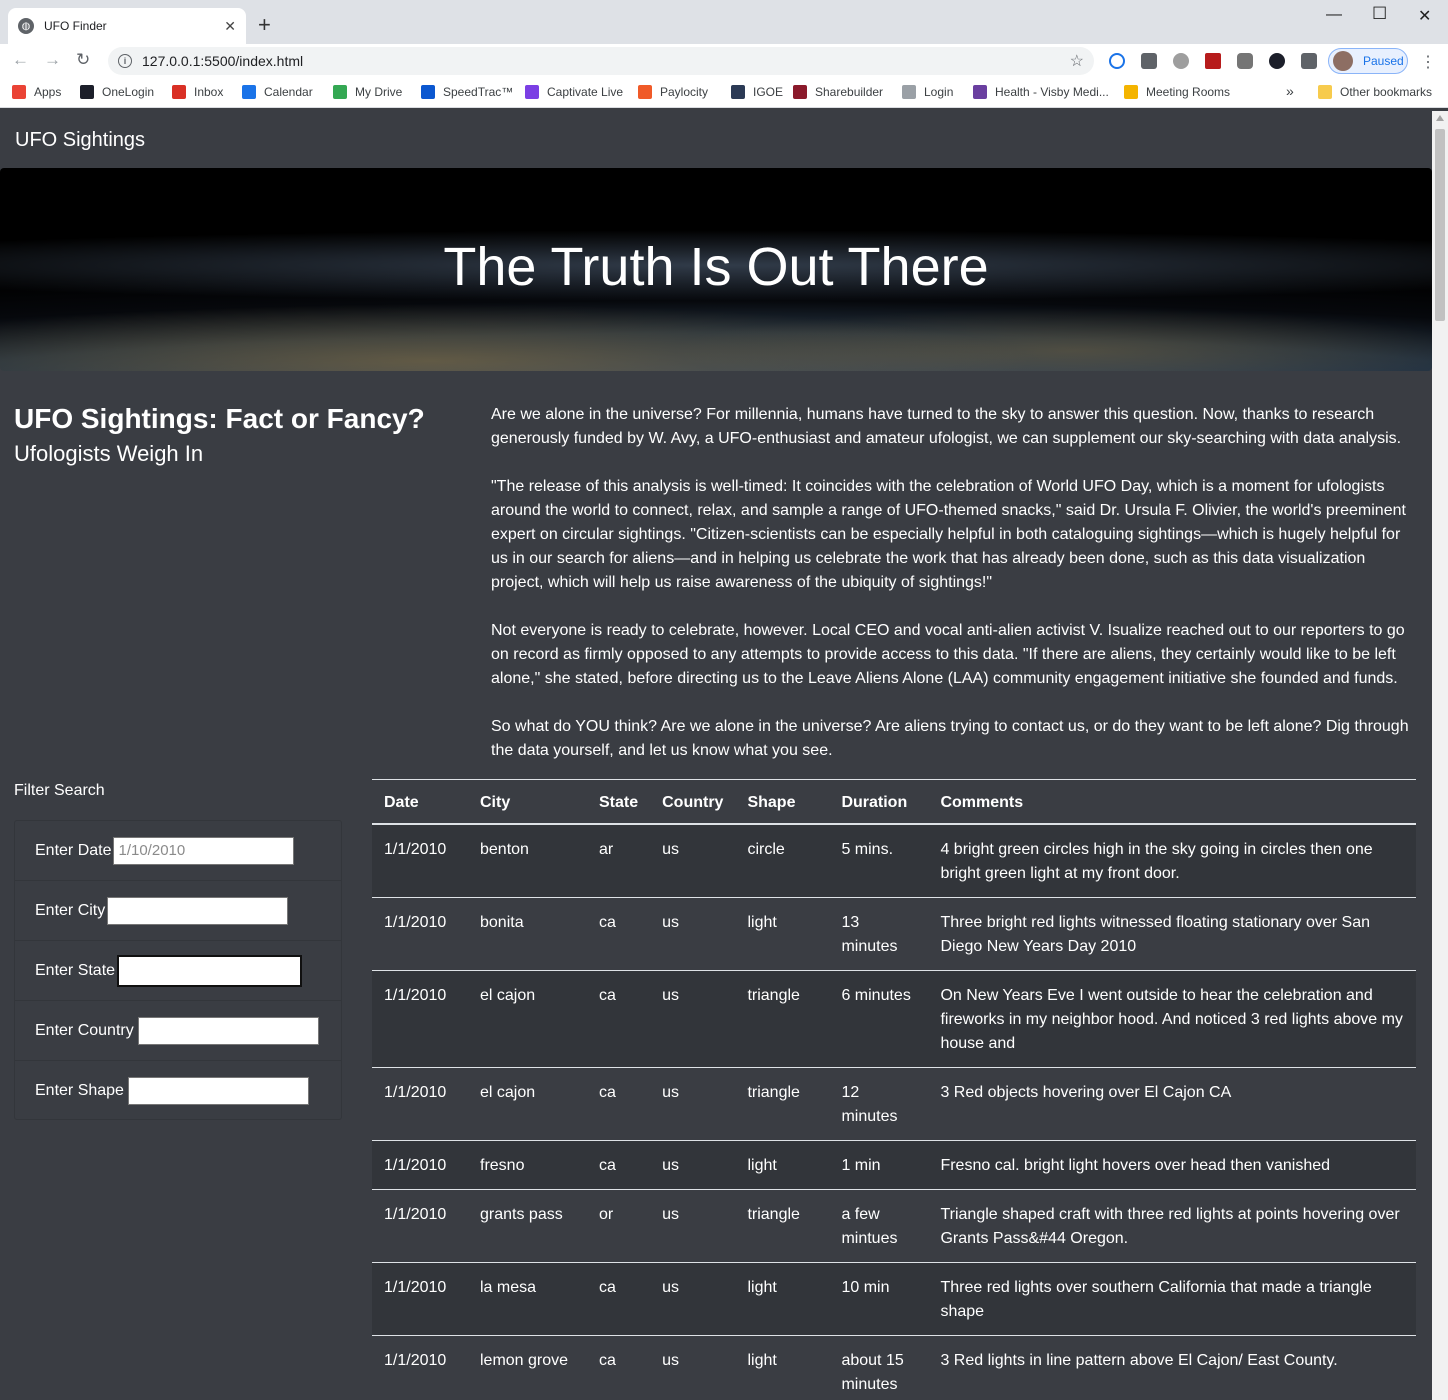 The height and width of the screenshot is (1400, 1448). I want to click on browser-tab: ◍ UFO Finder ✕, so click(127, 26).